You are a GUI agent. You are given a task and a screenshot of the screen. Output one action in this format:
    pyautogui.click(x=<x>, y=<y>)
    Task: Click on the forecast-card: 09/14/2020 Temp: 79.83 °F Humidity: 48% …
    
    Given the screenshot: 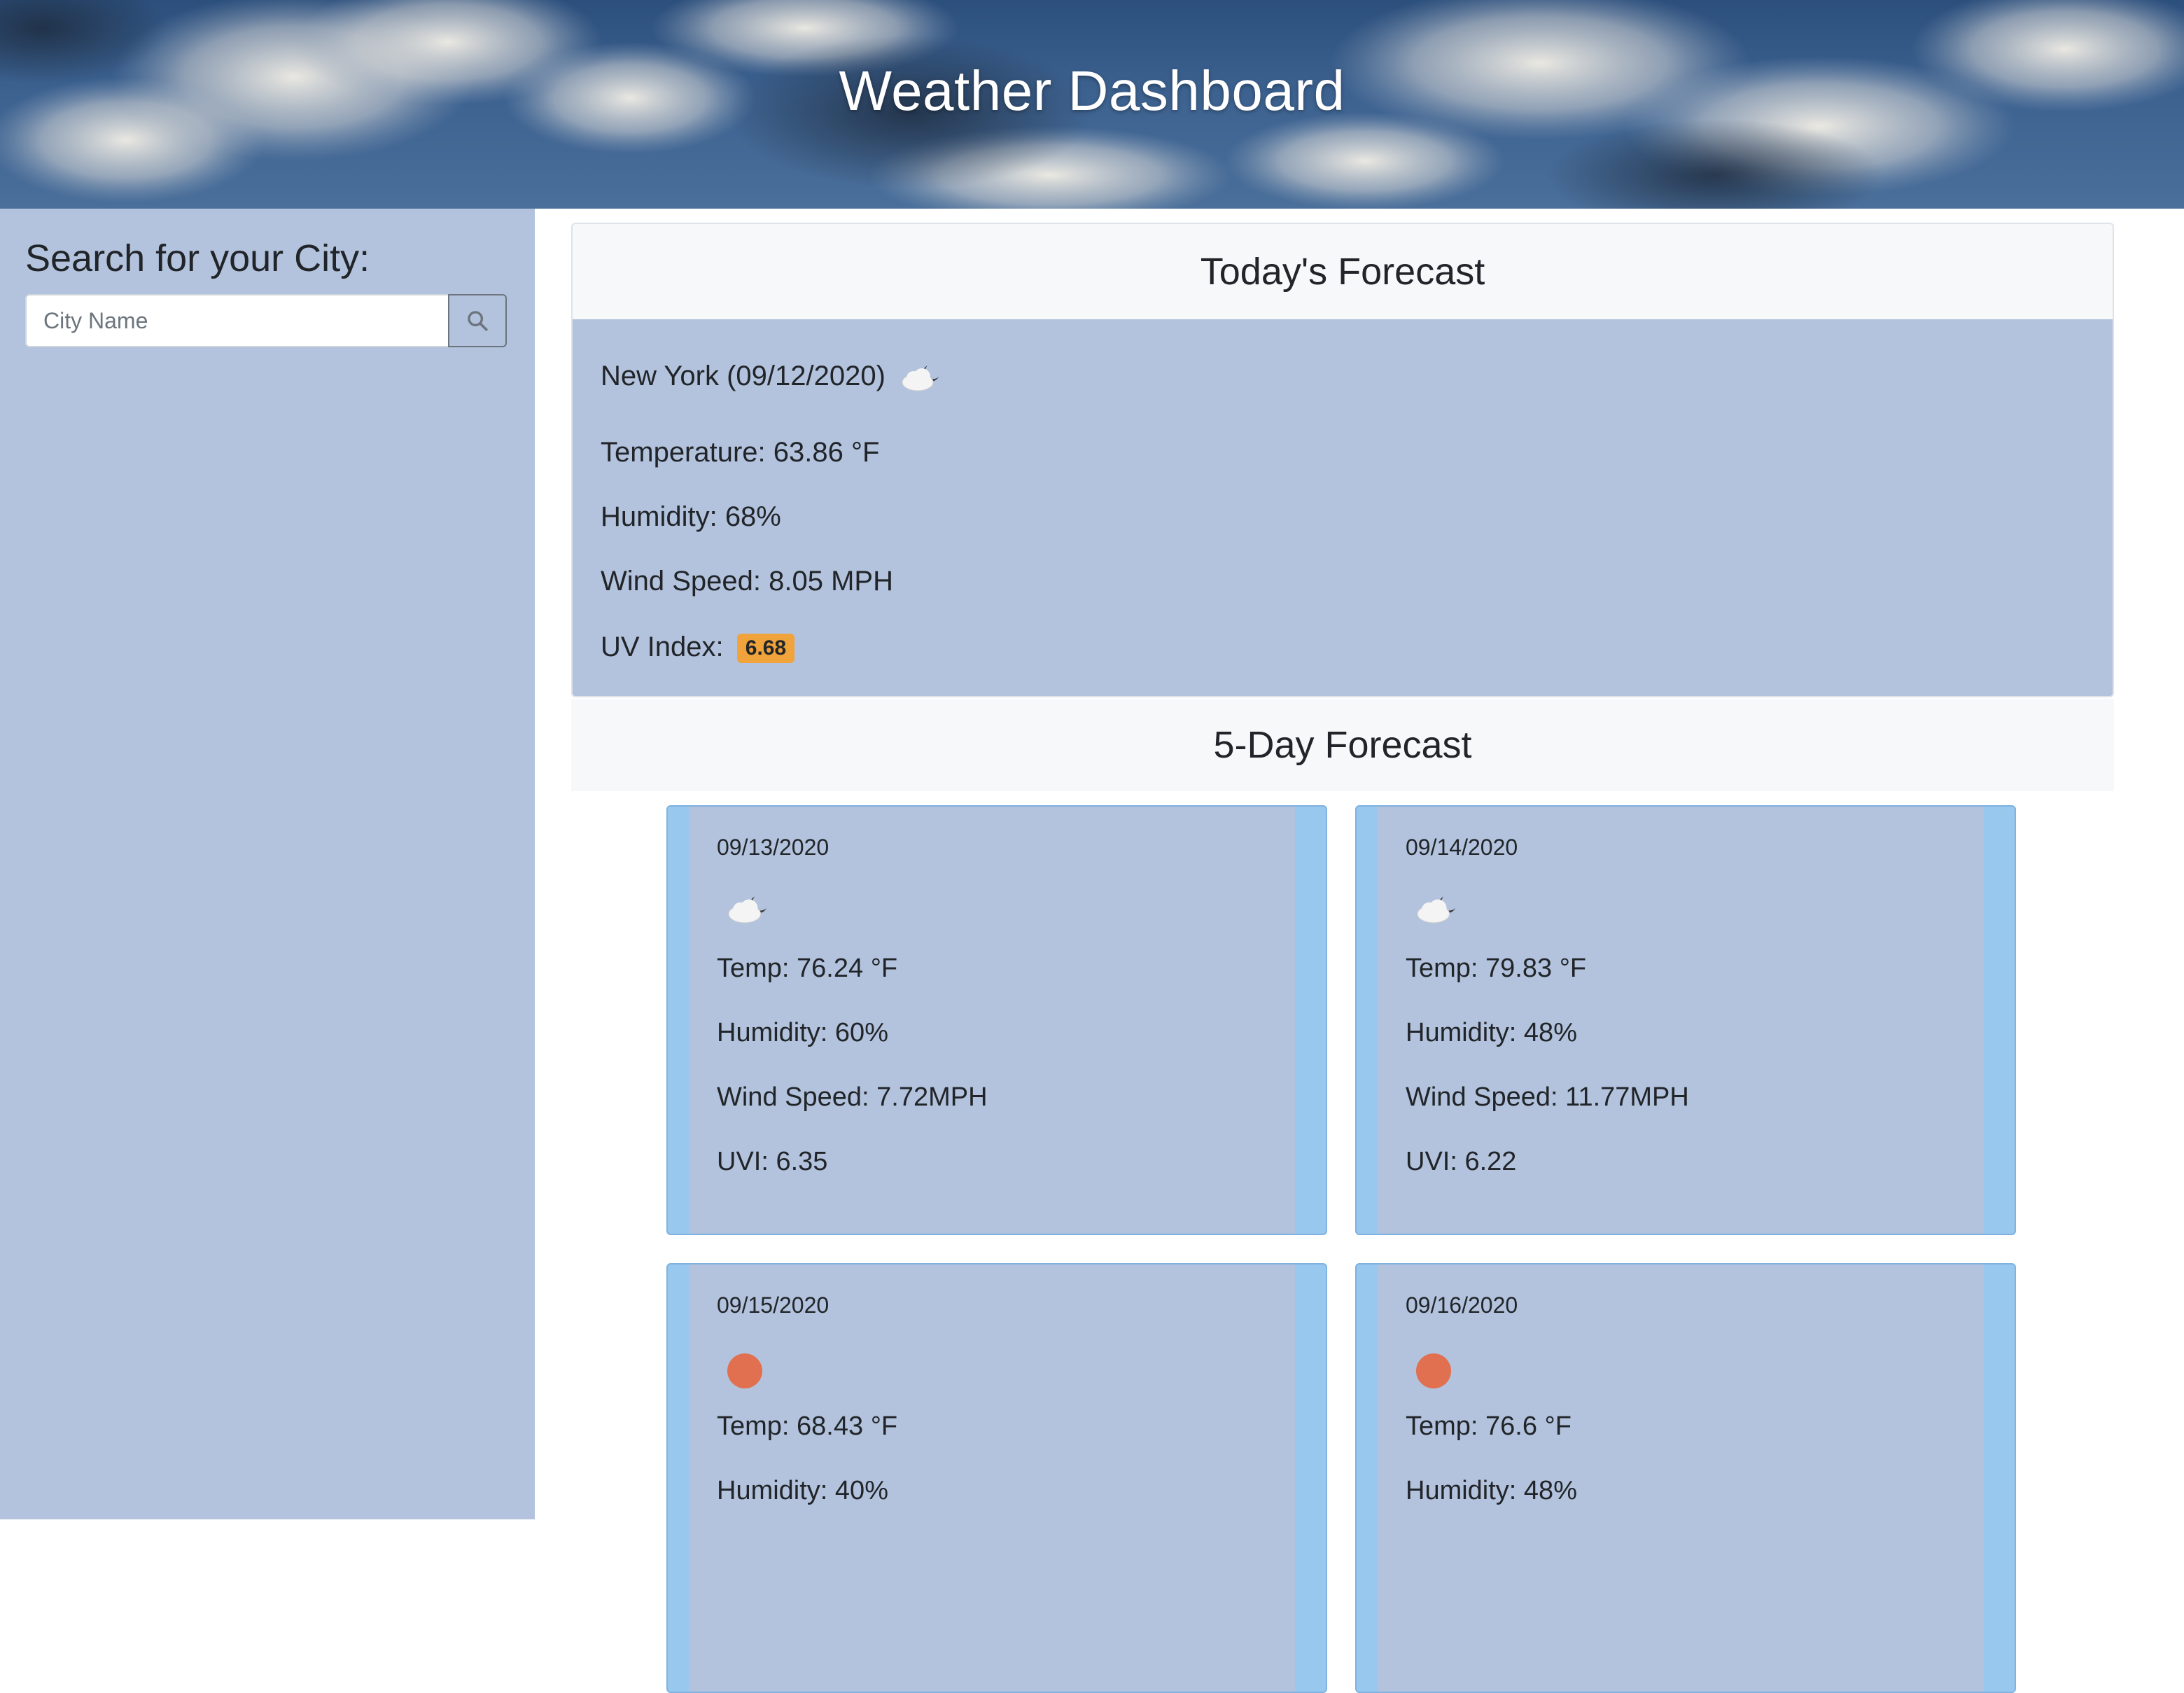 What is the action you would take?
    pyautogui.click(x=1685, y=1020)
    